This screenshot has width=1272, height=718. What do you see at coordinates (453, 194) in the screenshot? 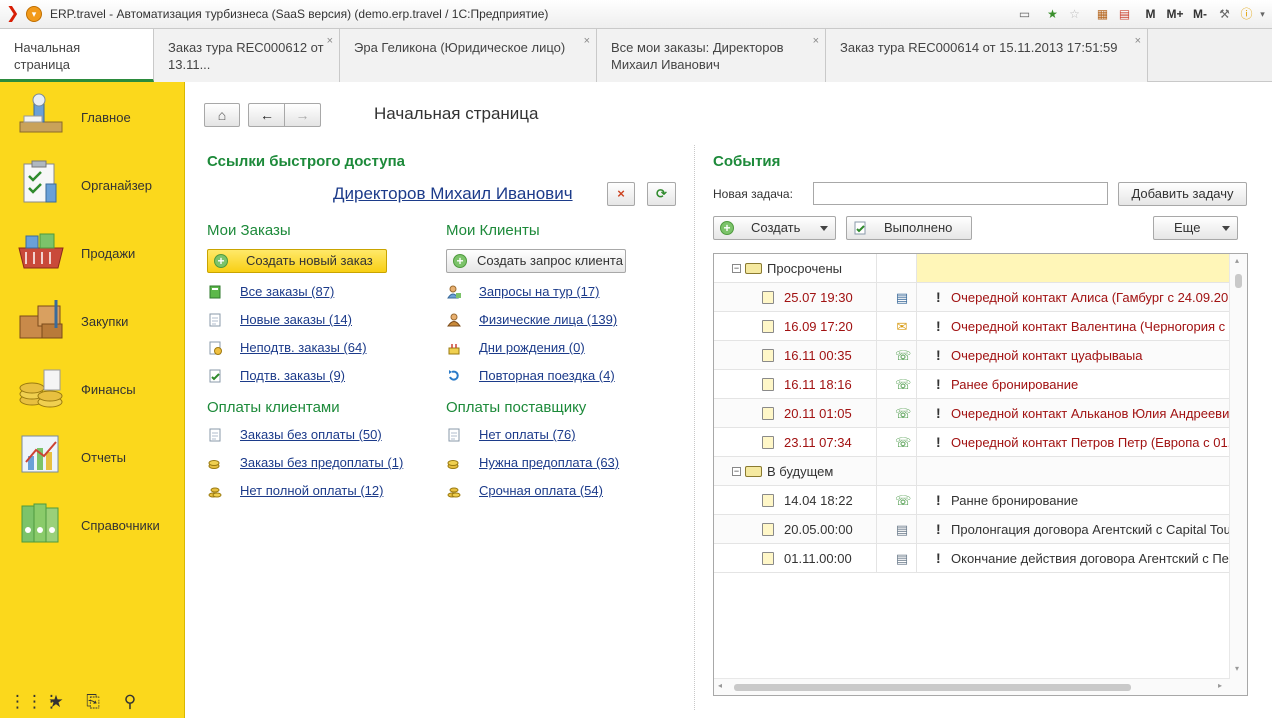
I see `current-user-link: Директоров Михаил Иванович` at bounding box center [453, 194].